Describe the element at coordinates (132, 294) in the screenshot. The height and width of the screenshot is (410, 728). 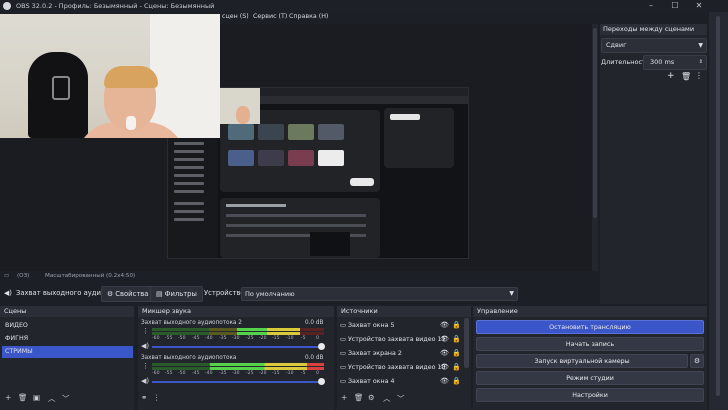
I see `properties-label: Свойства` at that location.